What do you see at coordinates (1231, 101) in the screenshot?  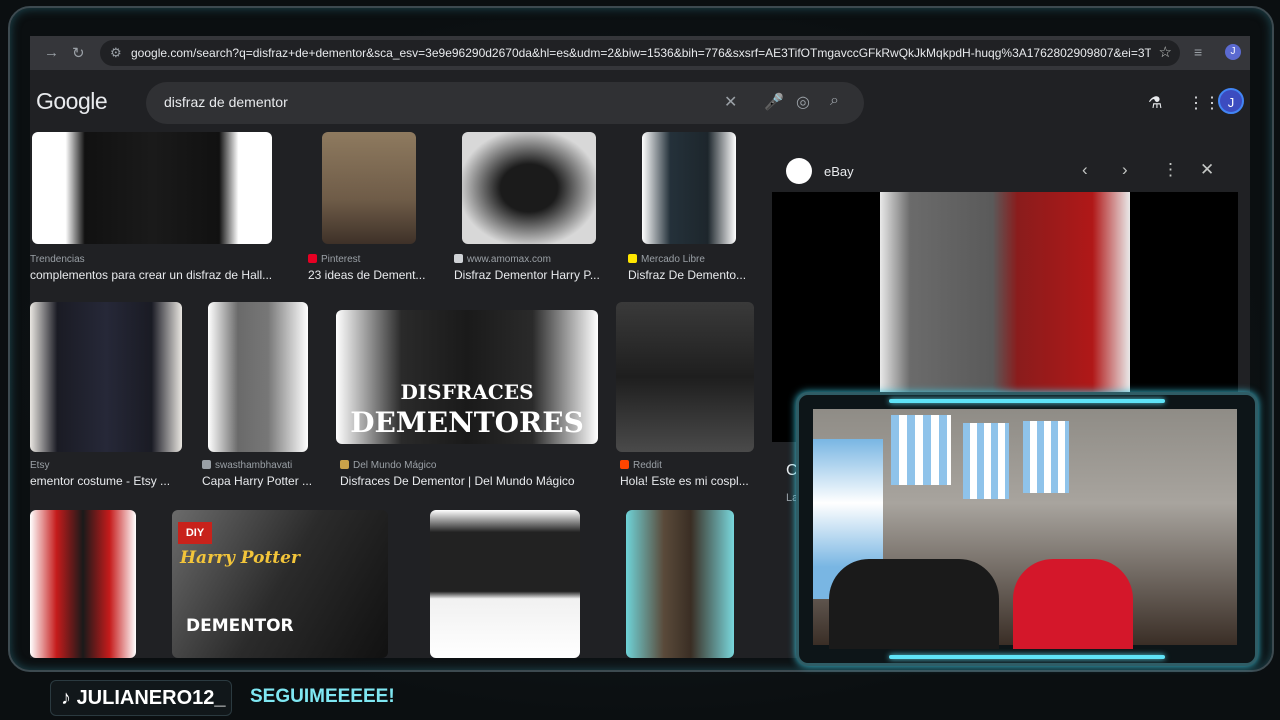 I see `account-avatar: J` at bounding box center [1231, 101].